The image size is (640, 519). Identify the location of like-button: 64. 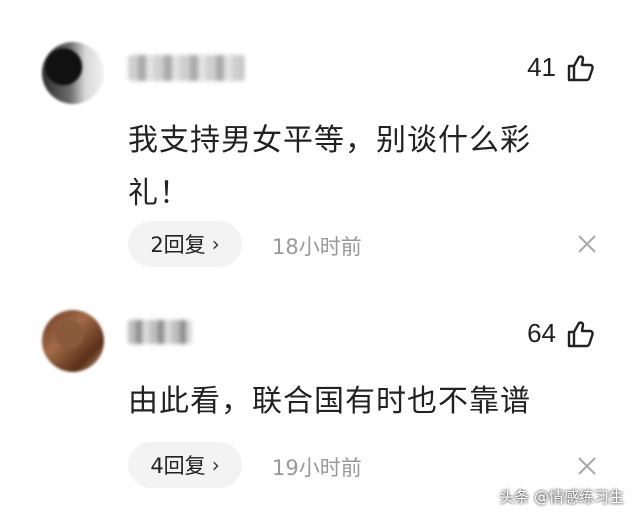
(561, 333).